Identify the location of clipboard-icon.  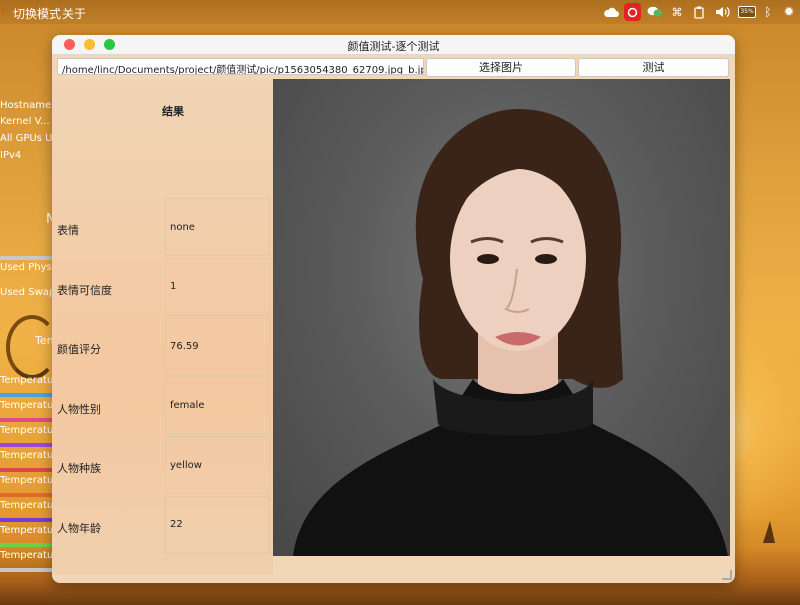
(699, 12).